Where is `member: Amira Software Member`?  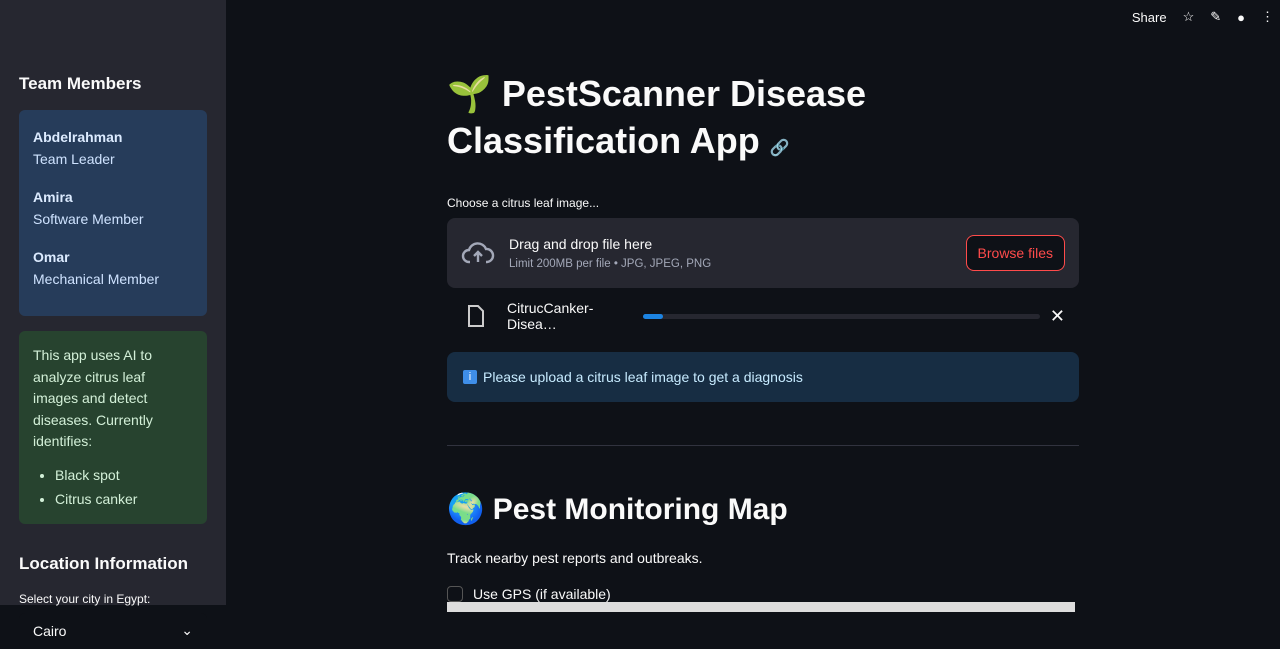 member: Amira Software Member is located at coordinates (88, 208).